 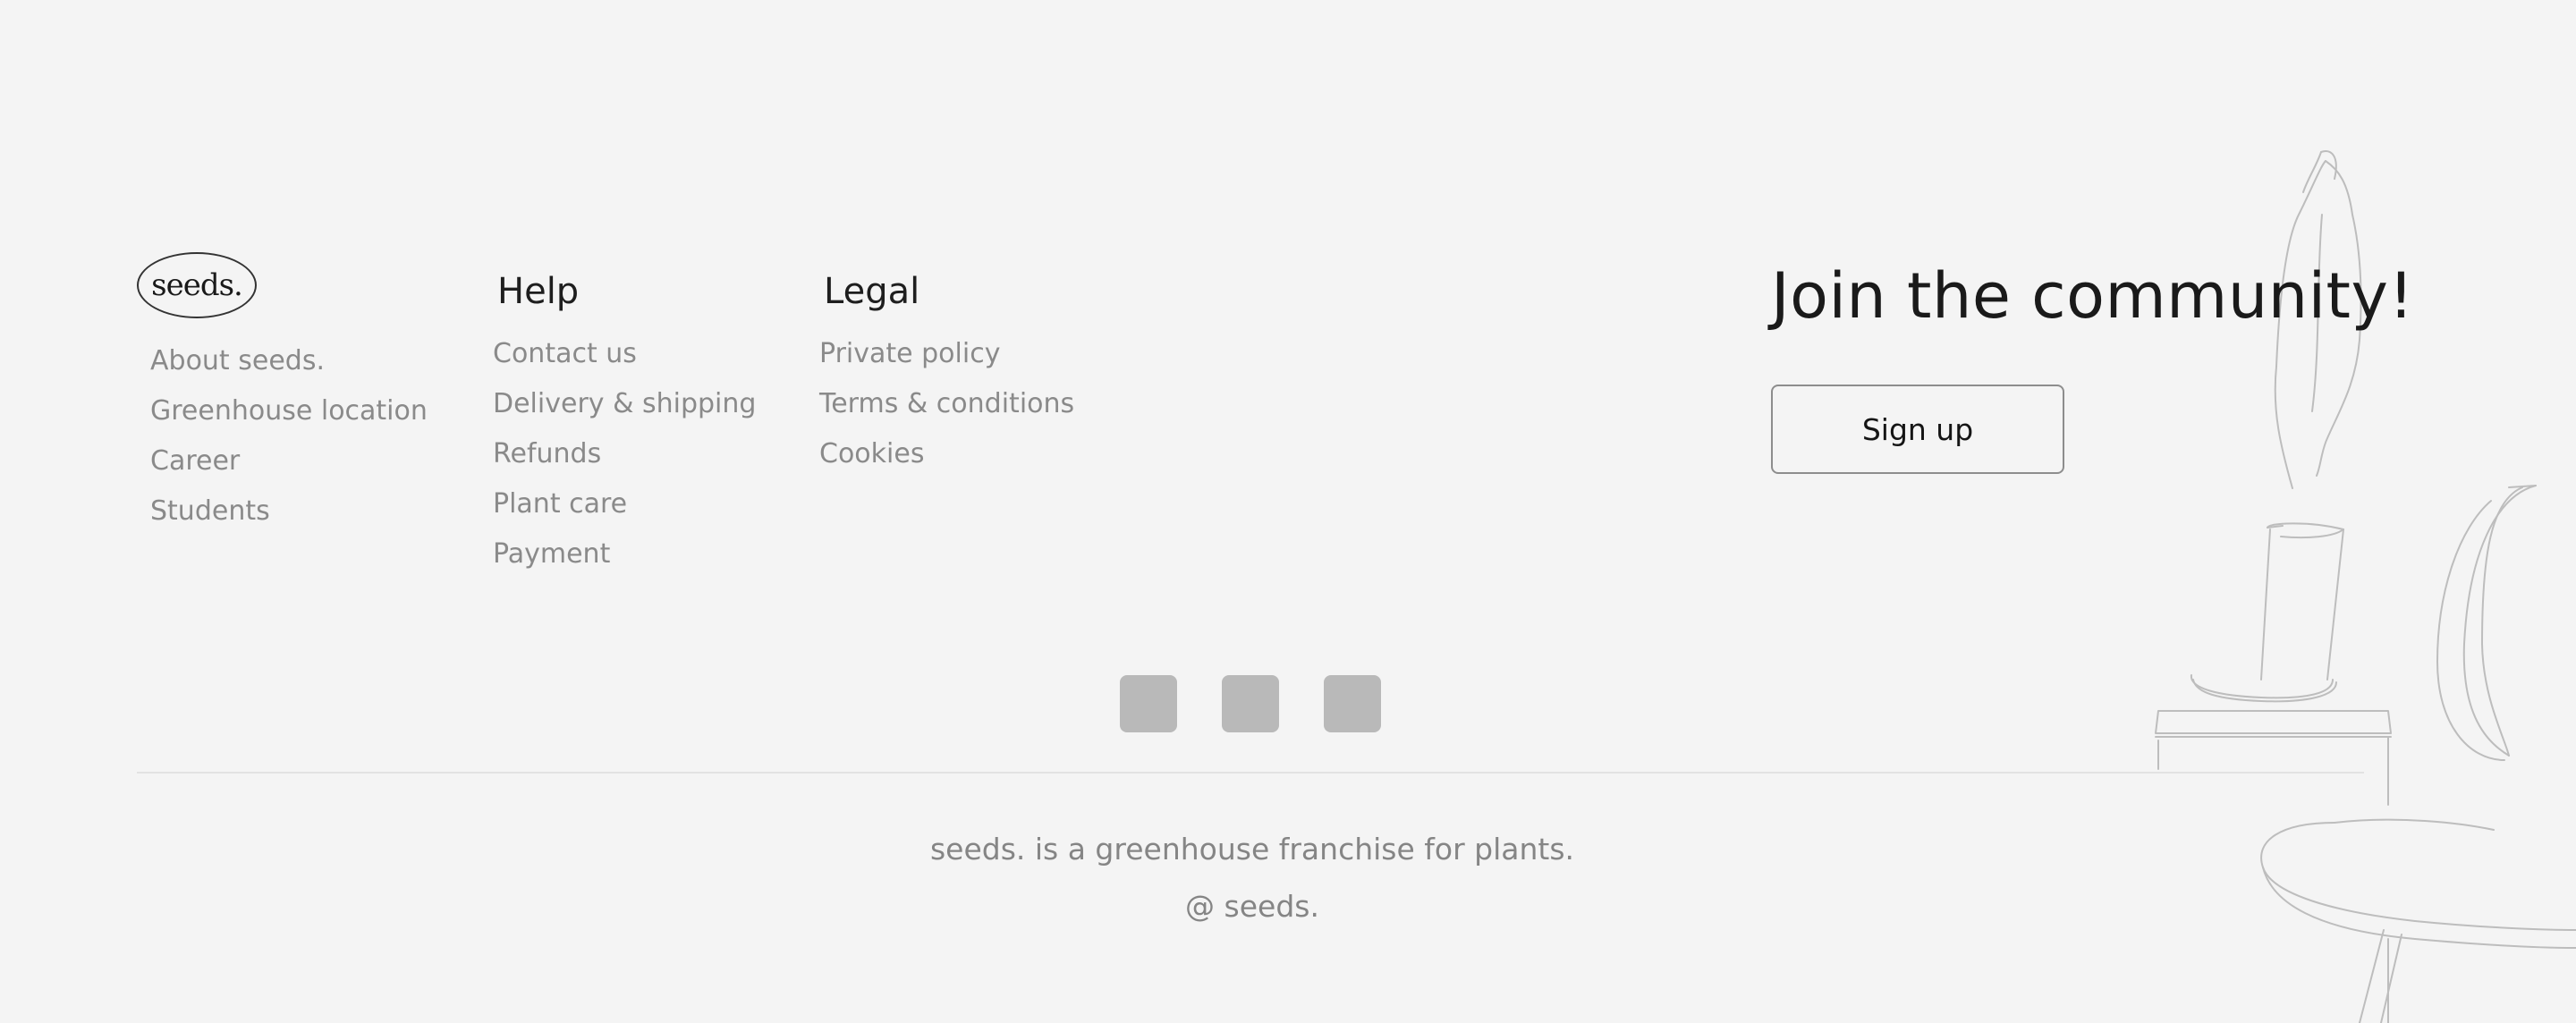 I want to click on footer-link-payment: Payment, so click(x=624, y=554).